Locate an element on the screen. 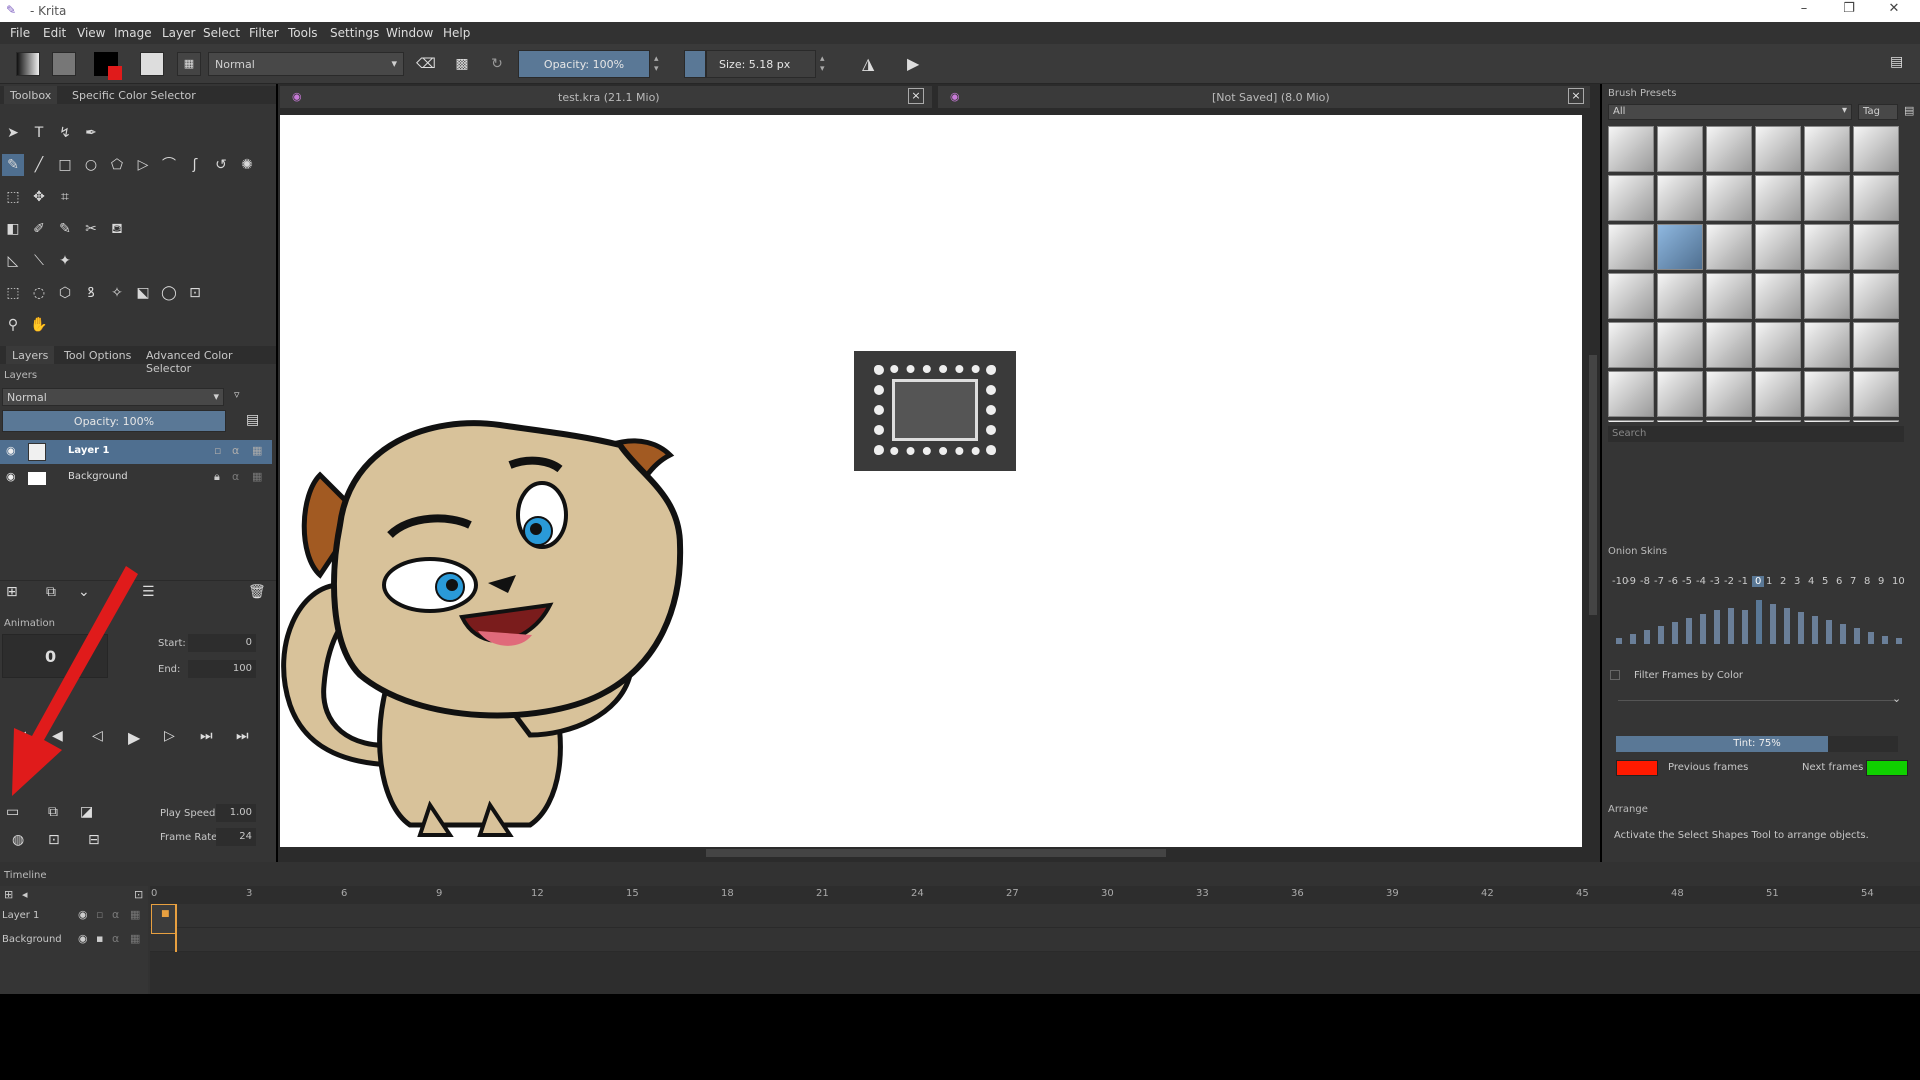 This screenshot has width=1920, height=1080. grid-icon: ▦ is located at coordinates (189, 64).